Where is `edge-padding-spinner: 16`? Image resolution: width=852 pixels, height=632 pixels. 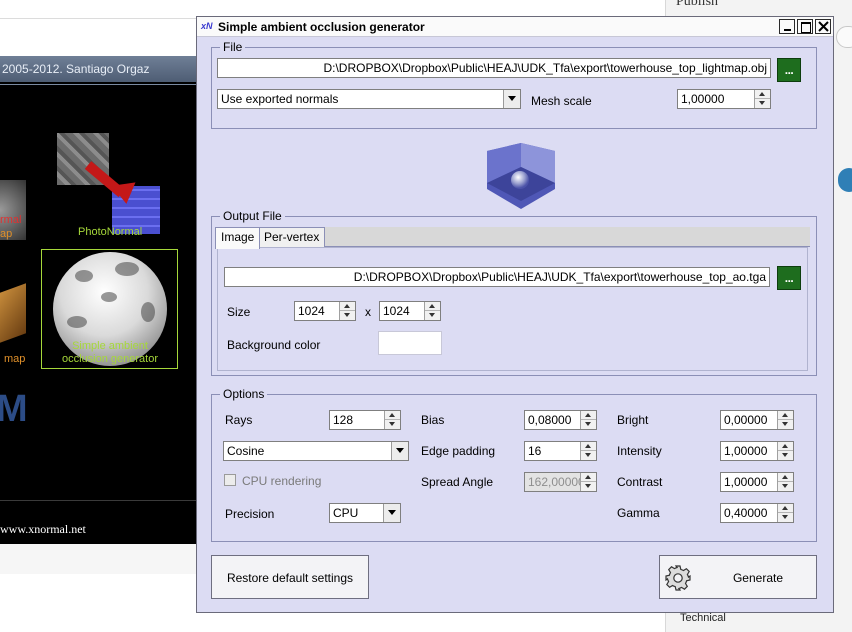 edge-padding-spinner: 16 is located at coordinates (560, 451).